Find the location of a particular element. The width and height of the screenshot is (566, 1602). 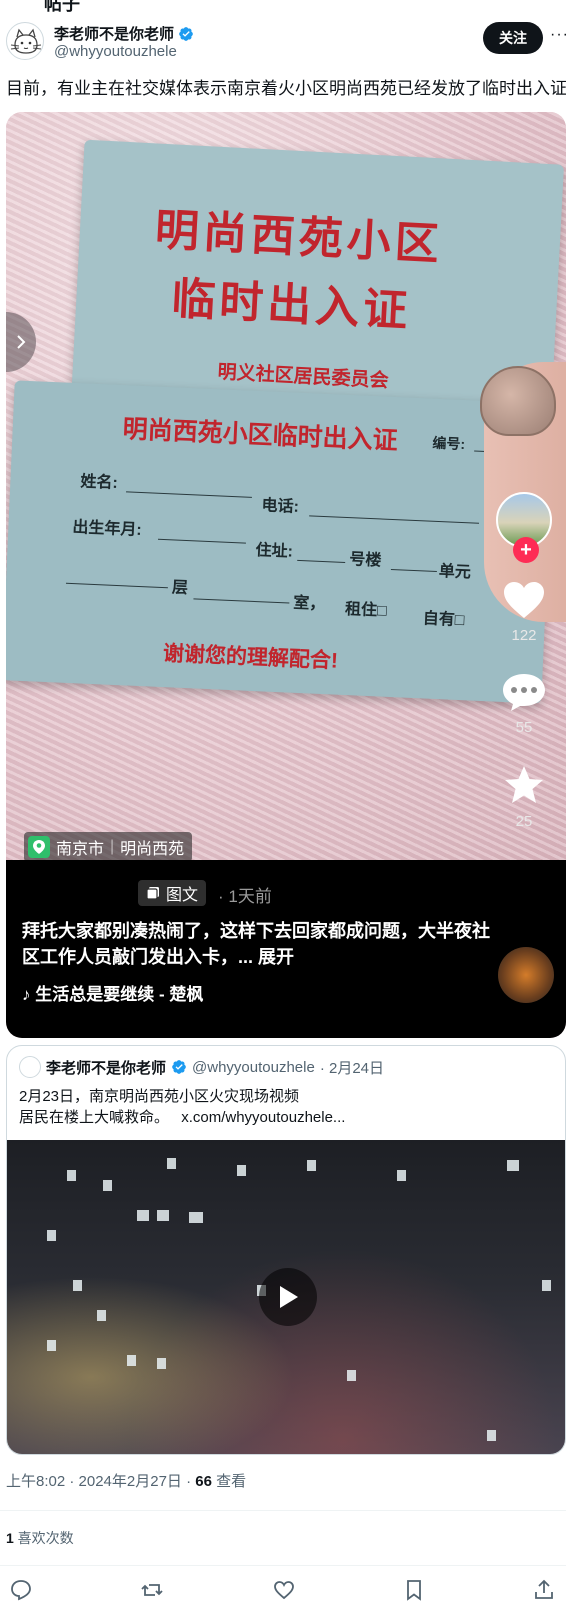

author-name-row: 李老师不是你老师 is located at coordinates (124, 33).